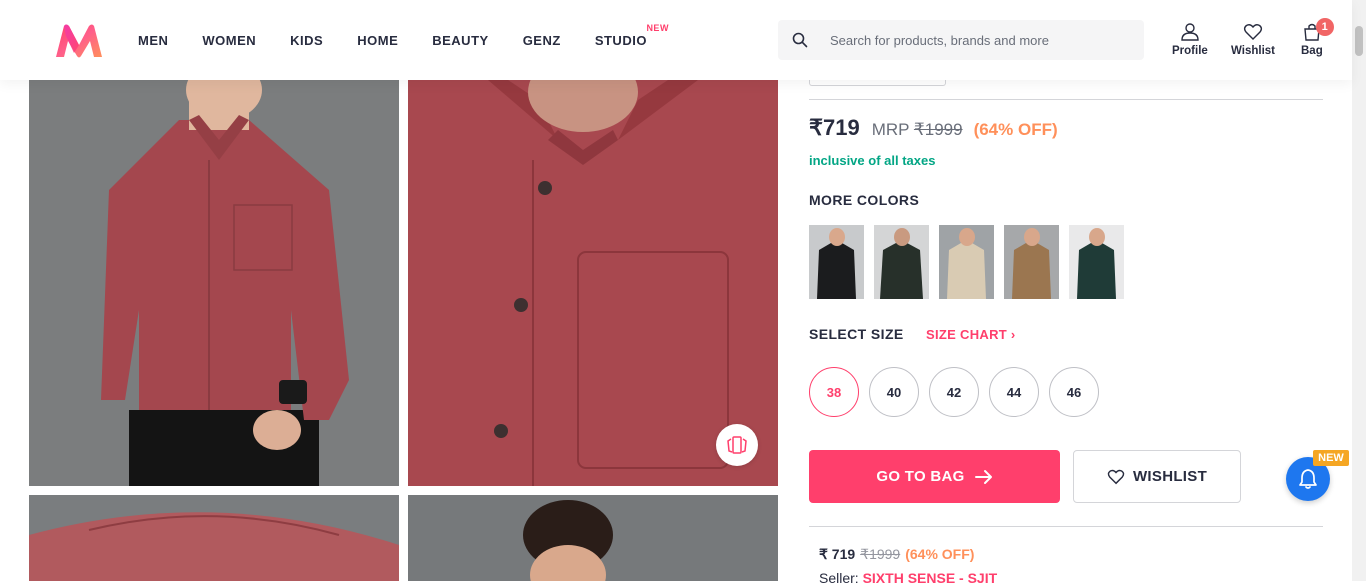 This screenshot has height=586, width=1366. Describe the element at coordinates (1013, 334) in the screenshot. I see `chevron-right-icon: ›` at that location.